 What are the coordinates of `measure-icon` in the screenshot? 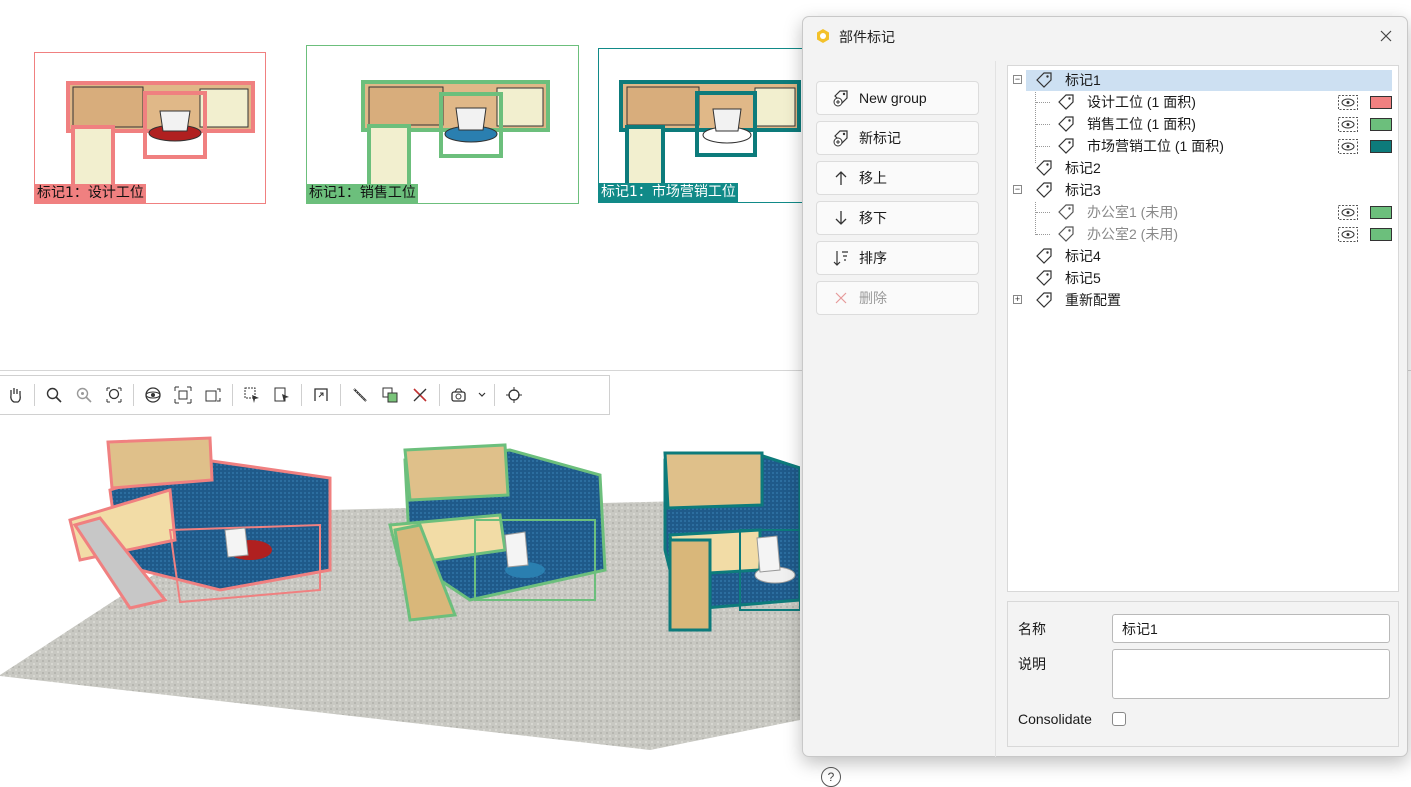 It's located at (360, 395).